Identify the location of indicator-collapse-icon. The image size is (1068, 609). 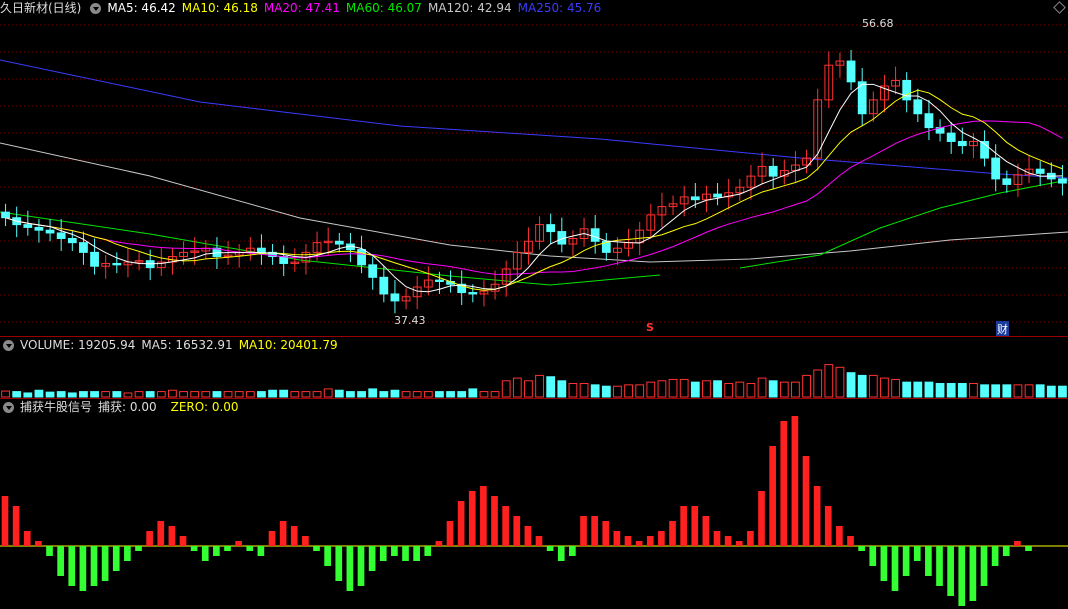
(8, 407).